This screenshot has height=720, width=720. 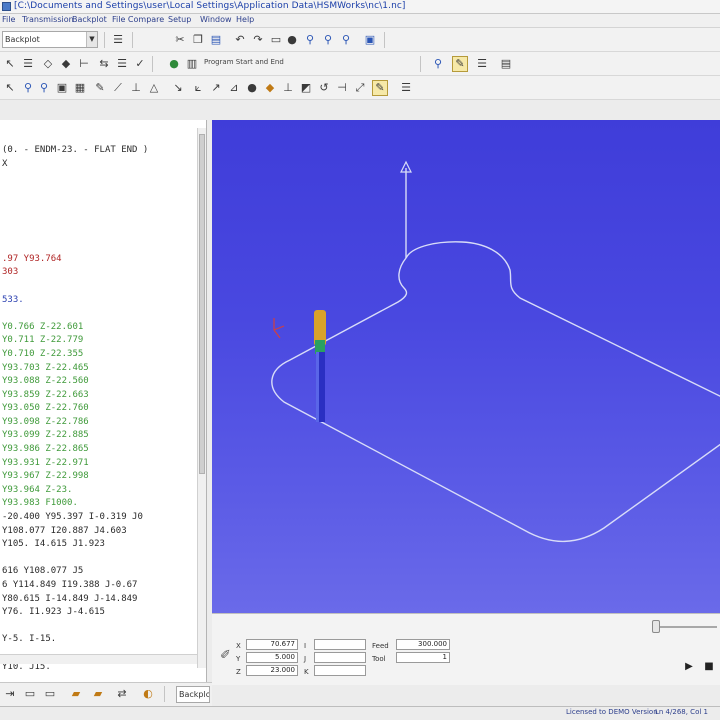 What do you see at coordinates (174, 64) in the screenshot?
I see `solid-icon: ●` at bounding box center [174, 64].